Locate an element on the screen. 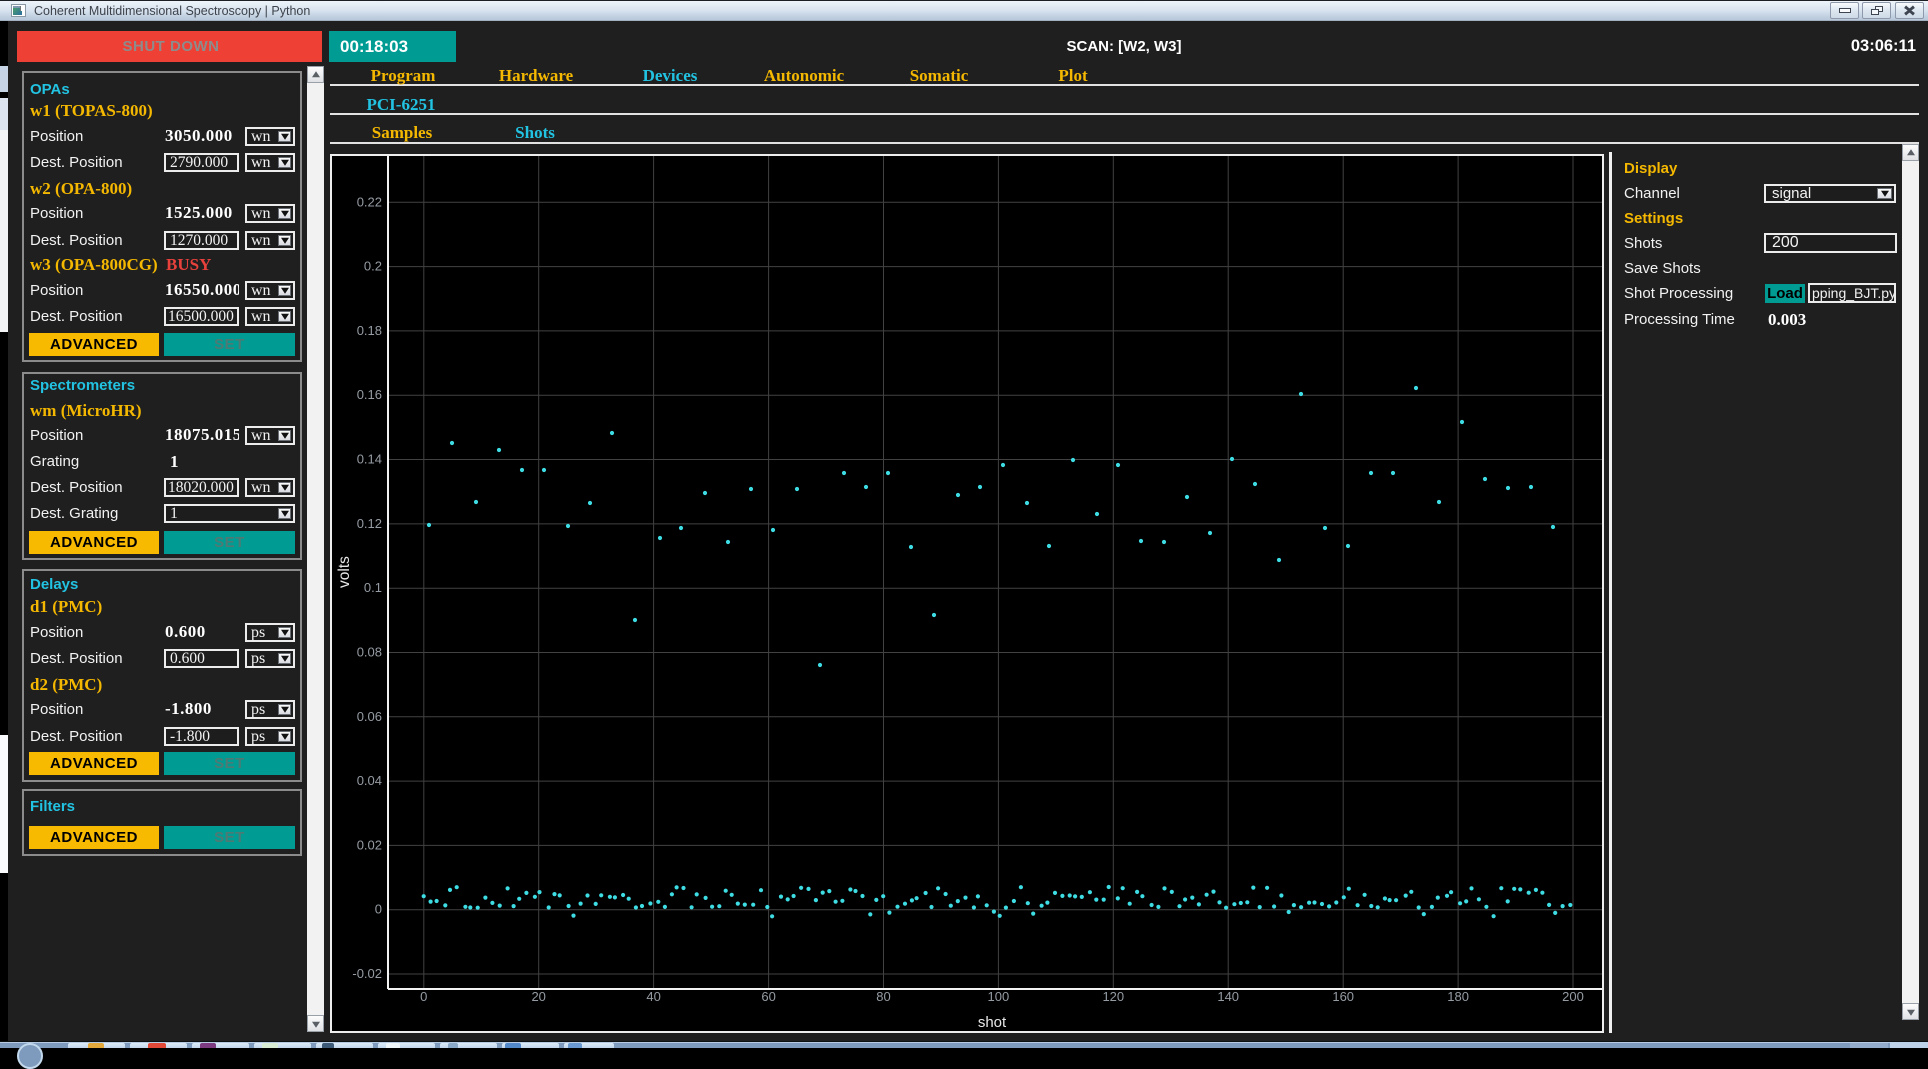  svg-text: 100 is located at coordinates (999, 996).